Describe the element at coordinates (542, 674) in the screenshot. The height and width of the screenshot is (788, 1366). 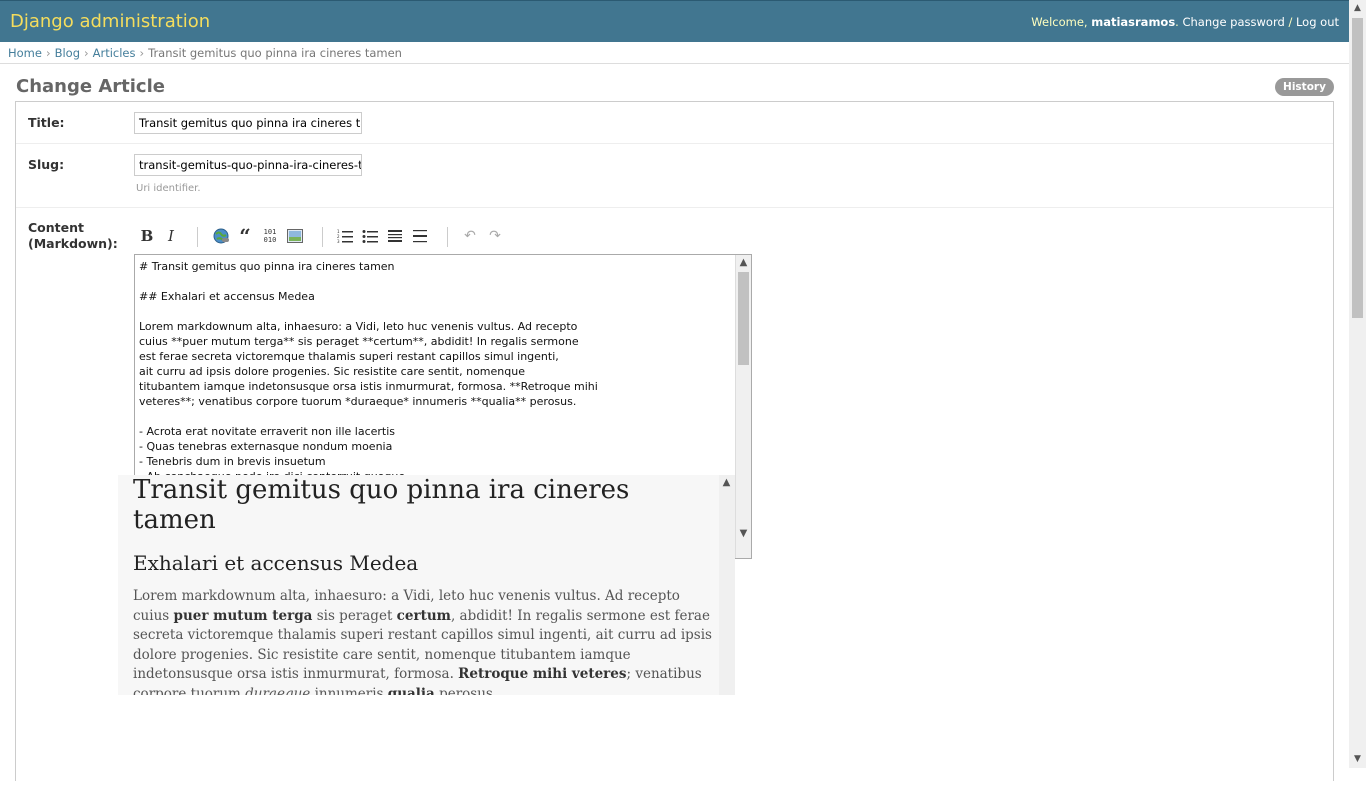
I see `preview-bold: Retroque mihi veteres` at that location.